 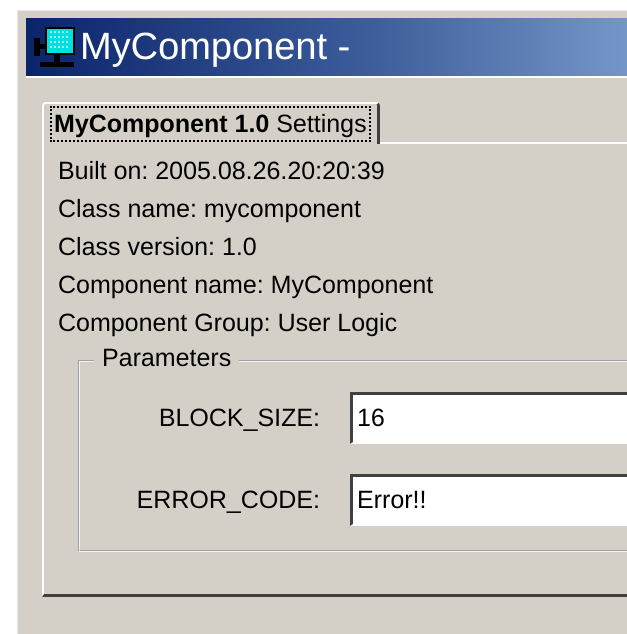 What do you see at coordinates (222, 171) in the screenshot?
I see `info-text: Built on: 2005.08.26.20:20:39` at bounding box center [222, 171].